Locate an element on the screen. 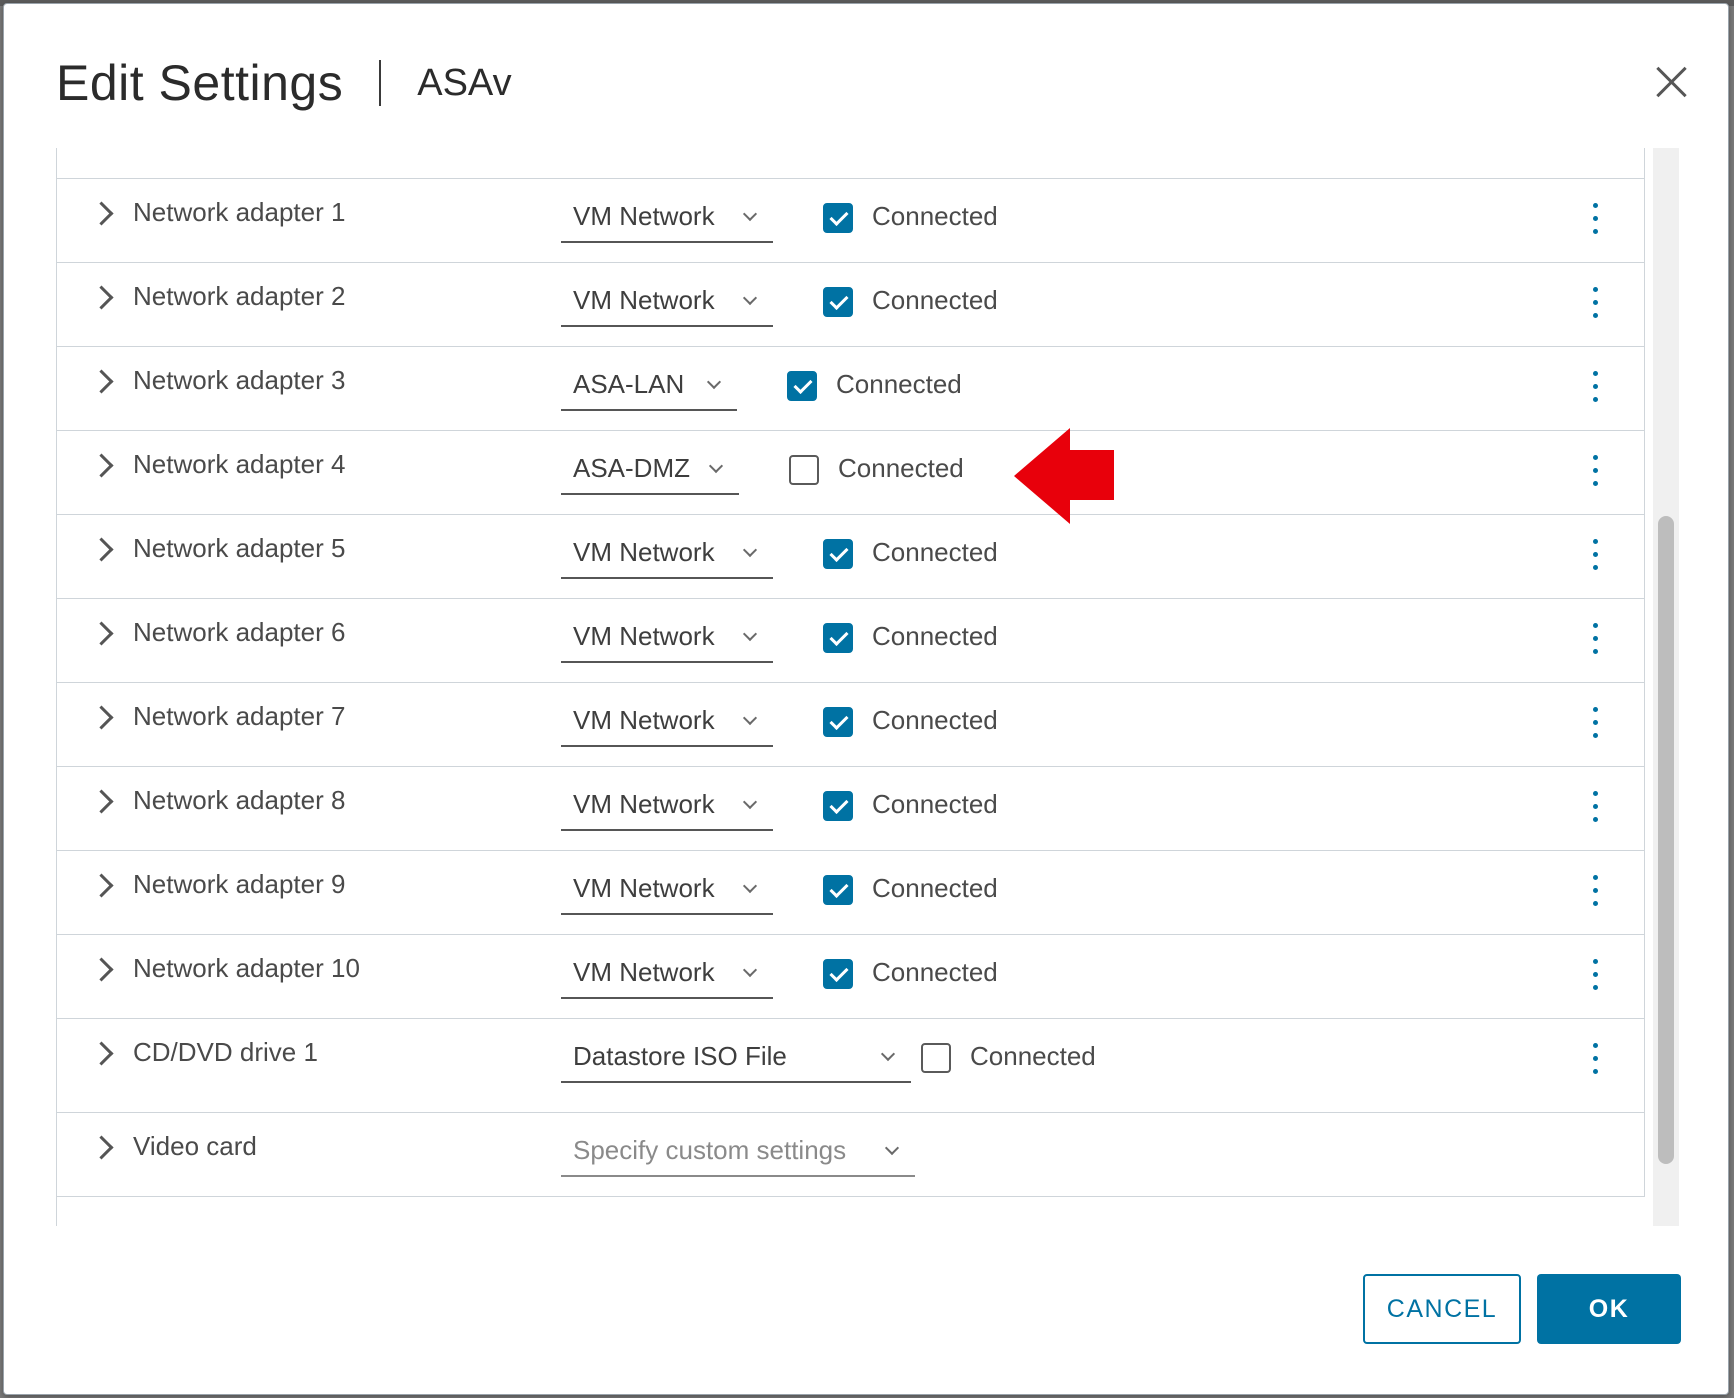 Image resolution: width=1734 pixels, height=1398 pixels. row-label: Network adapter 2 is located at coordinates (239, 296).